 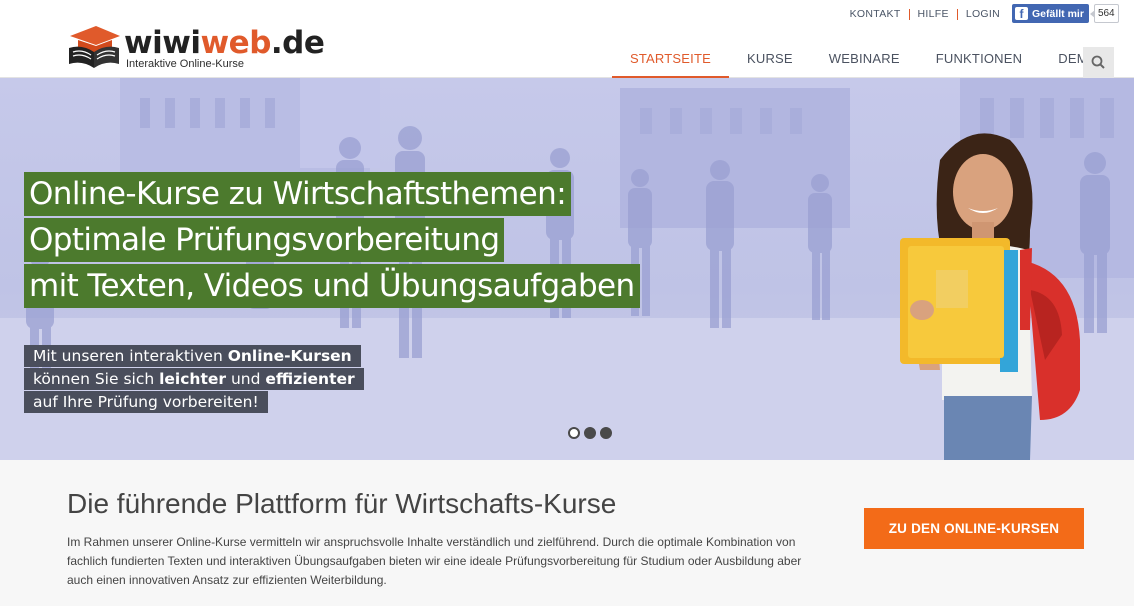 What do you see at coordinates (264, 240) in the screenshot?
I see `hero-headline-line: Optimale Prüfungsvorbereitung` at bounding box center [264, 240].